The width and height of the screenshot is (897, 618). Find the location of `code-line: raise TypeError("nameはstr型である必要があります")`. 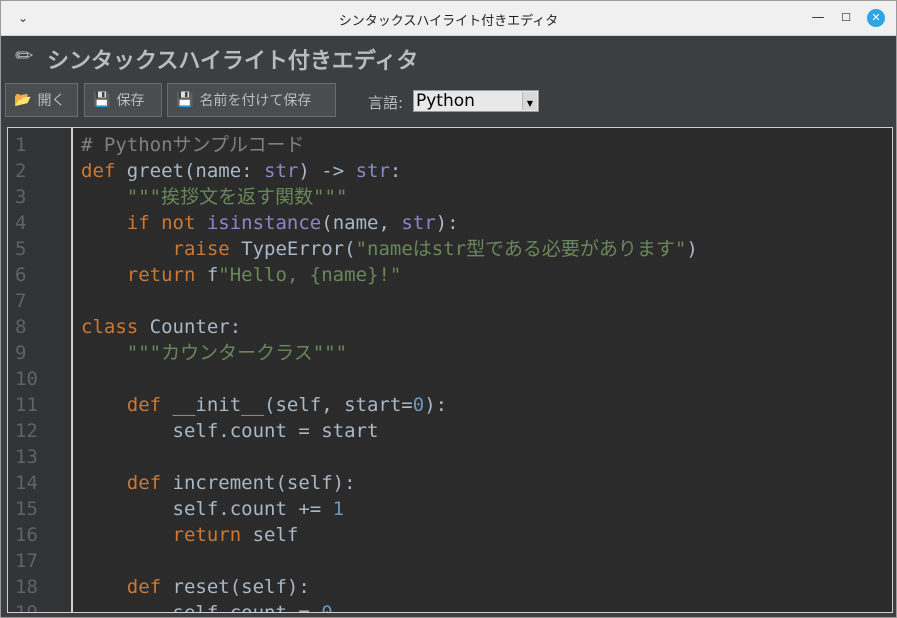

code-line: raise TypeError("nameはstr型である必要があります") is located at coordinates (389, 249).